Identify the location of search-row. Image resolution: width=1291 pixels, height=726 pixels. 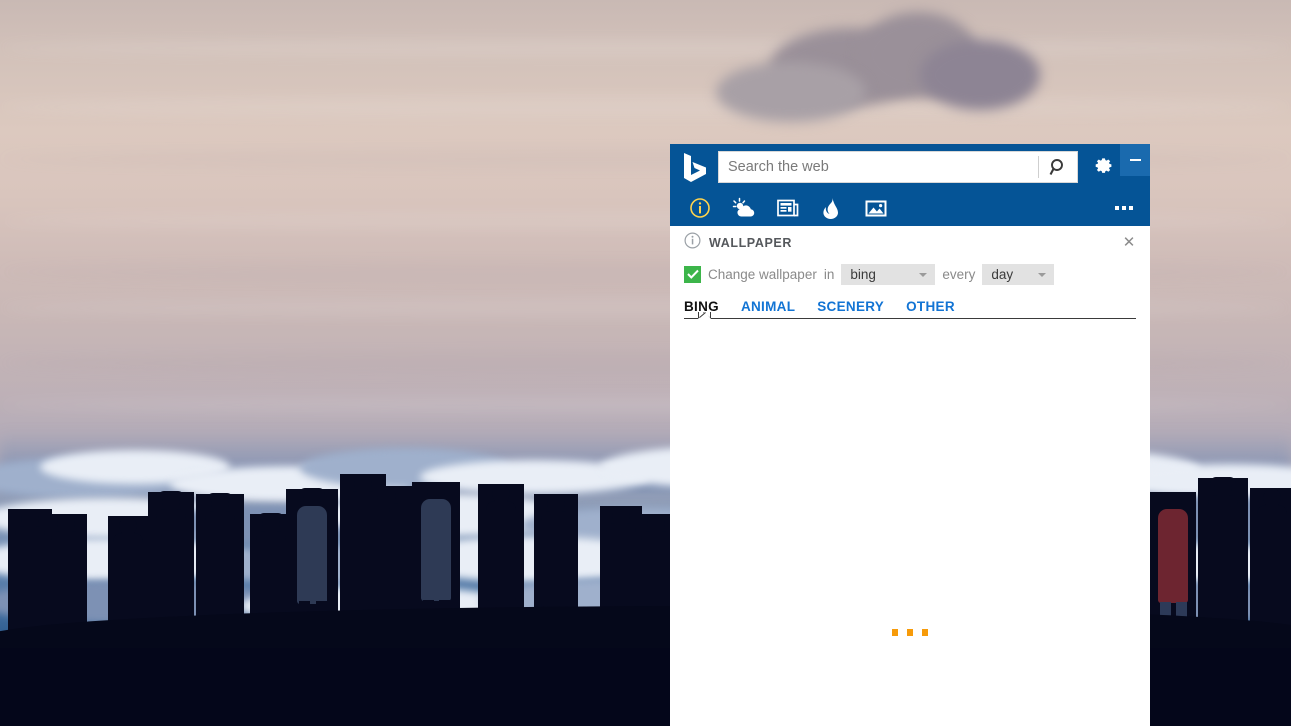
(910, 167).